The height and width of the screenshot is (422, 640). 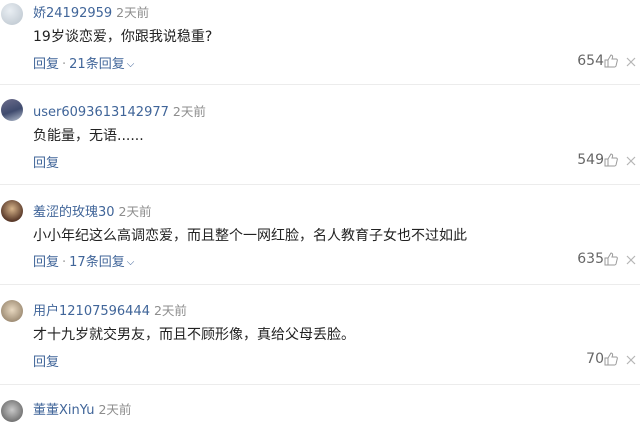 What do you see at coordinates (320, 403) in the screenshot?
I see `comment-item: 董董XinYu 2天前` at bounding box center [320, 403].